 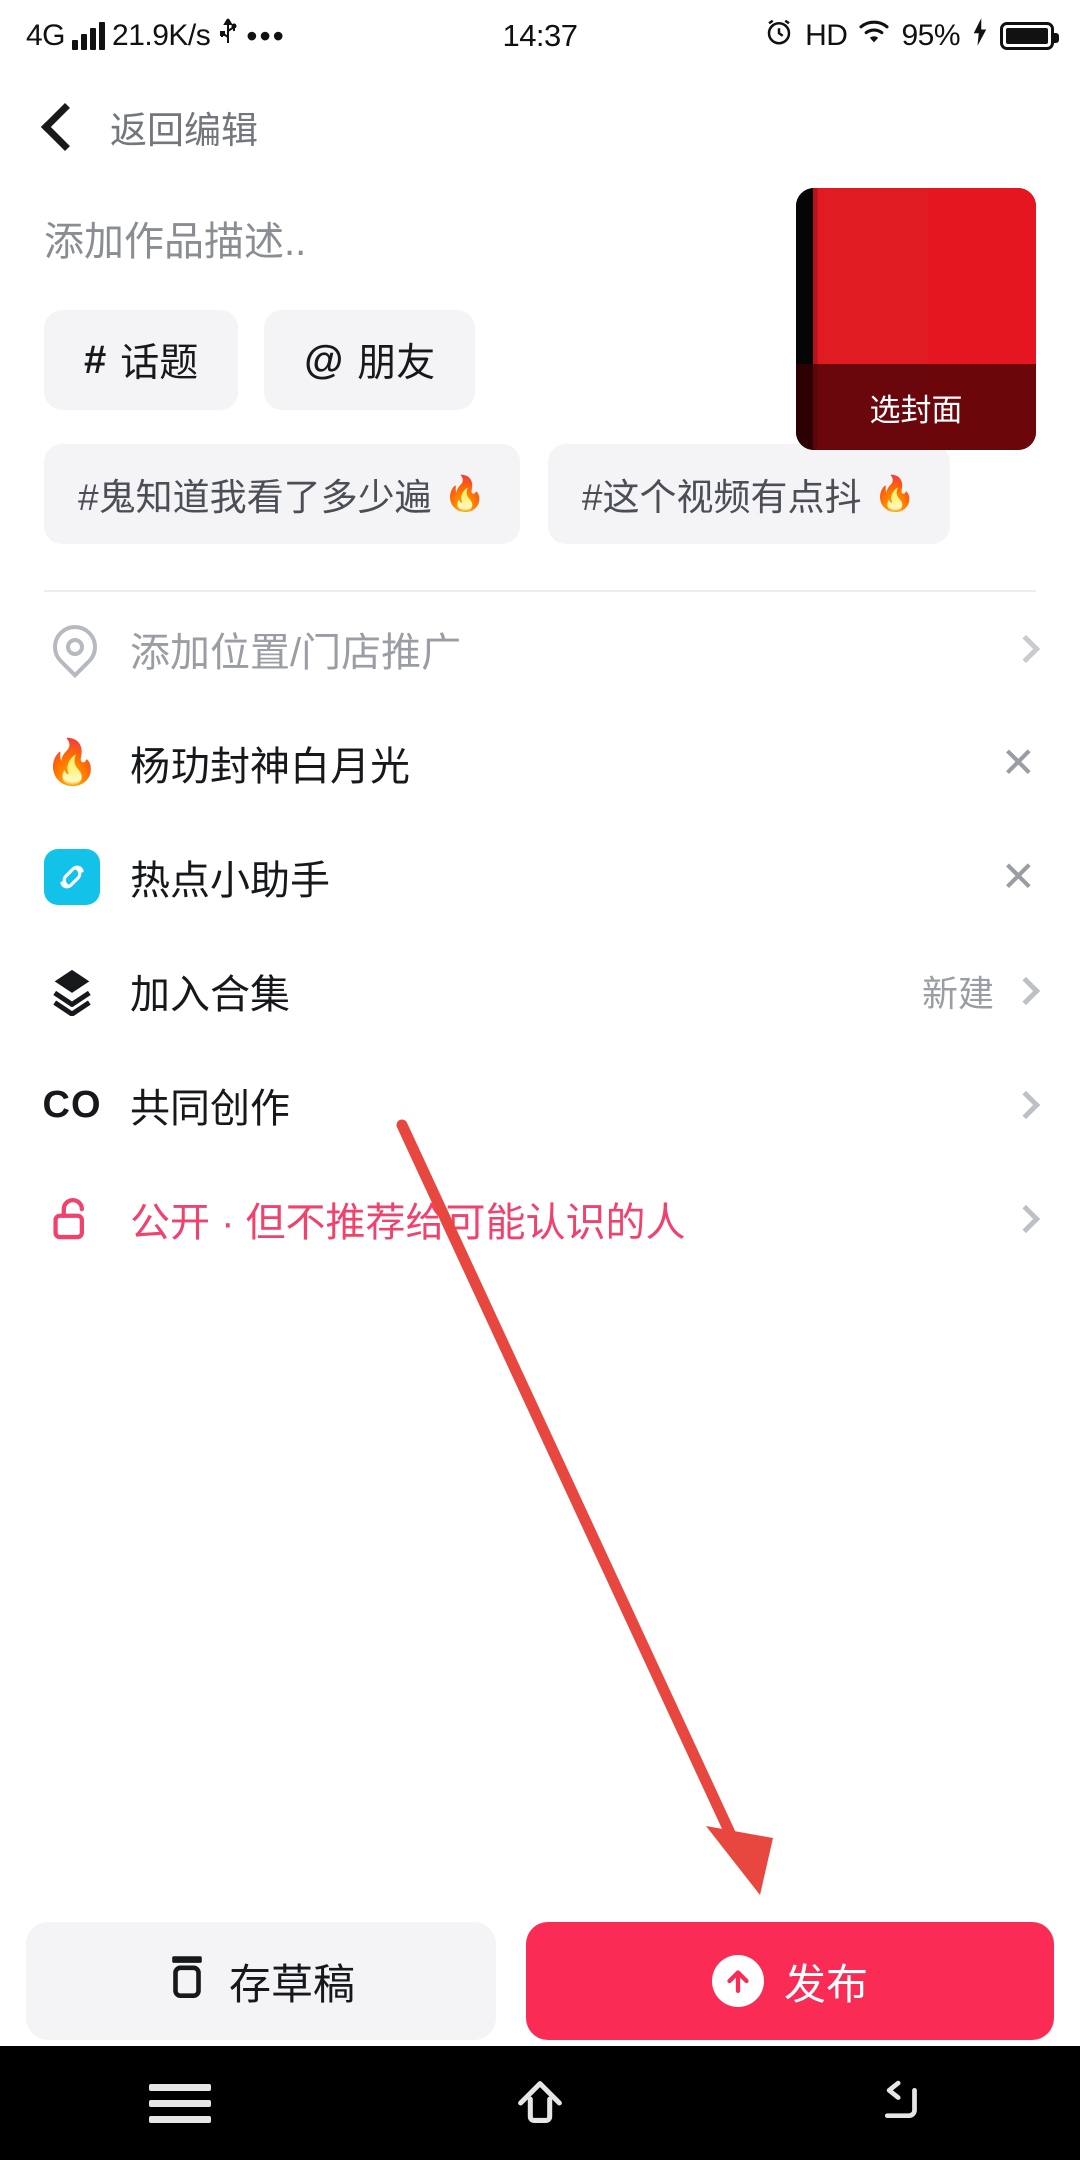 I want to click on network-type-label: 4G, so click(x=46, y=35).